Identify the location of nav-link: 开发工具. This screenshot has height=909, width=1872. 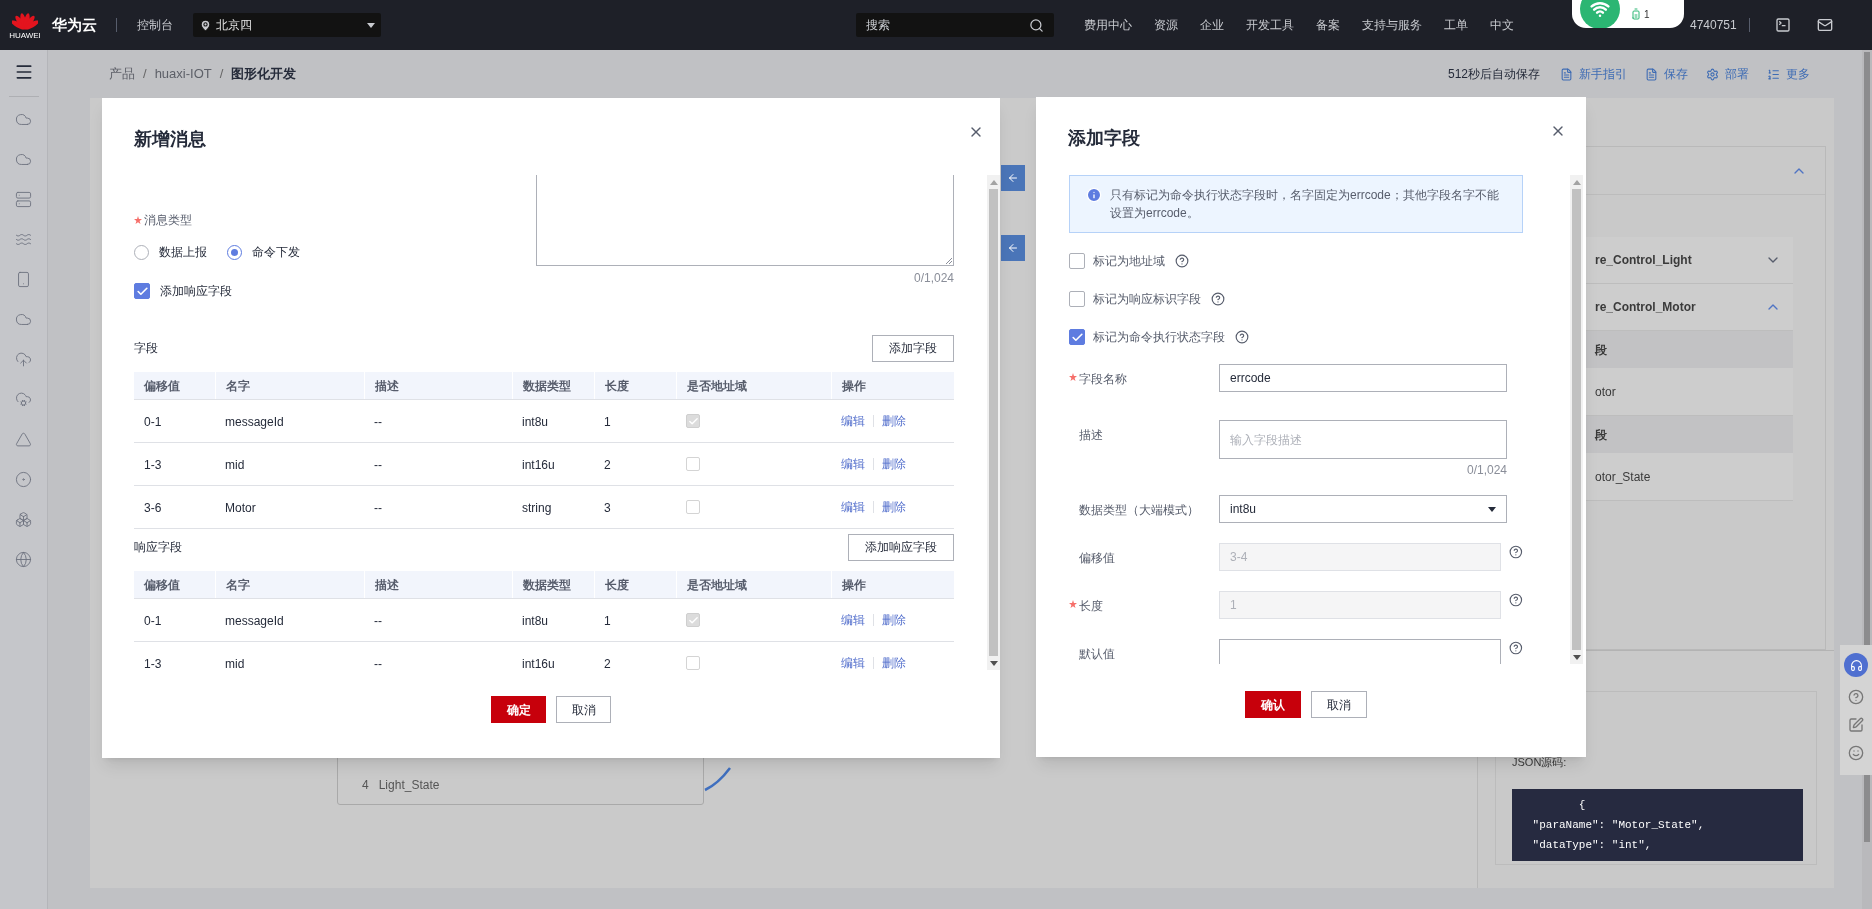
(1270, 25).